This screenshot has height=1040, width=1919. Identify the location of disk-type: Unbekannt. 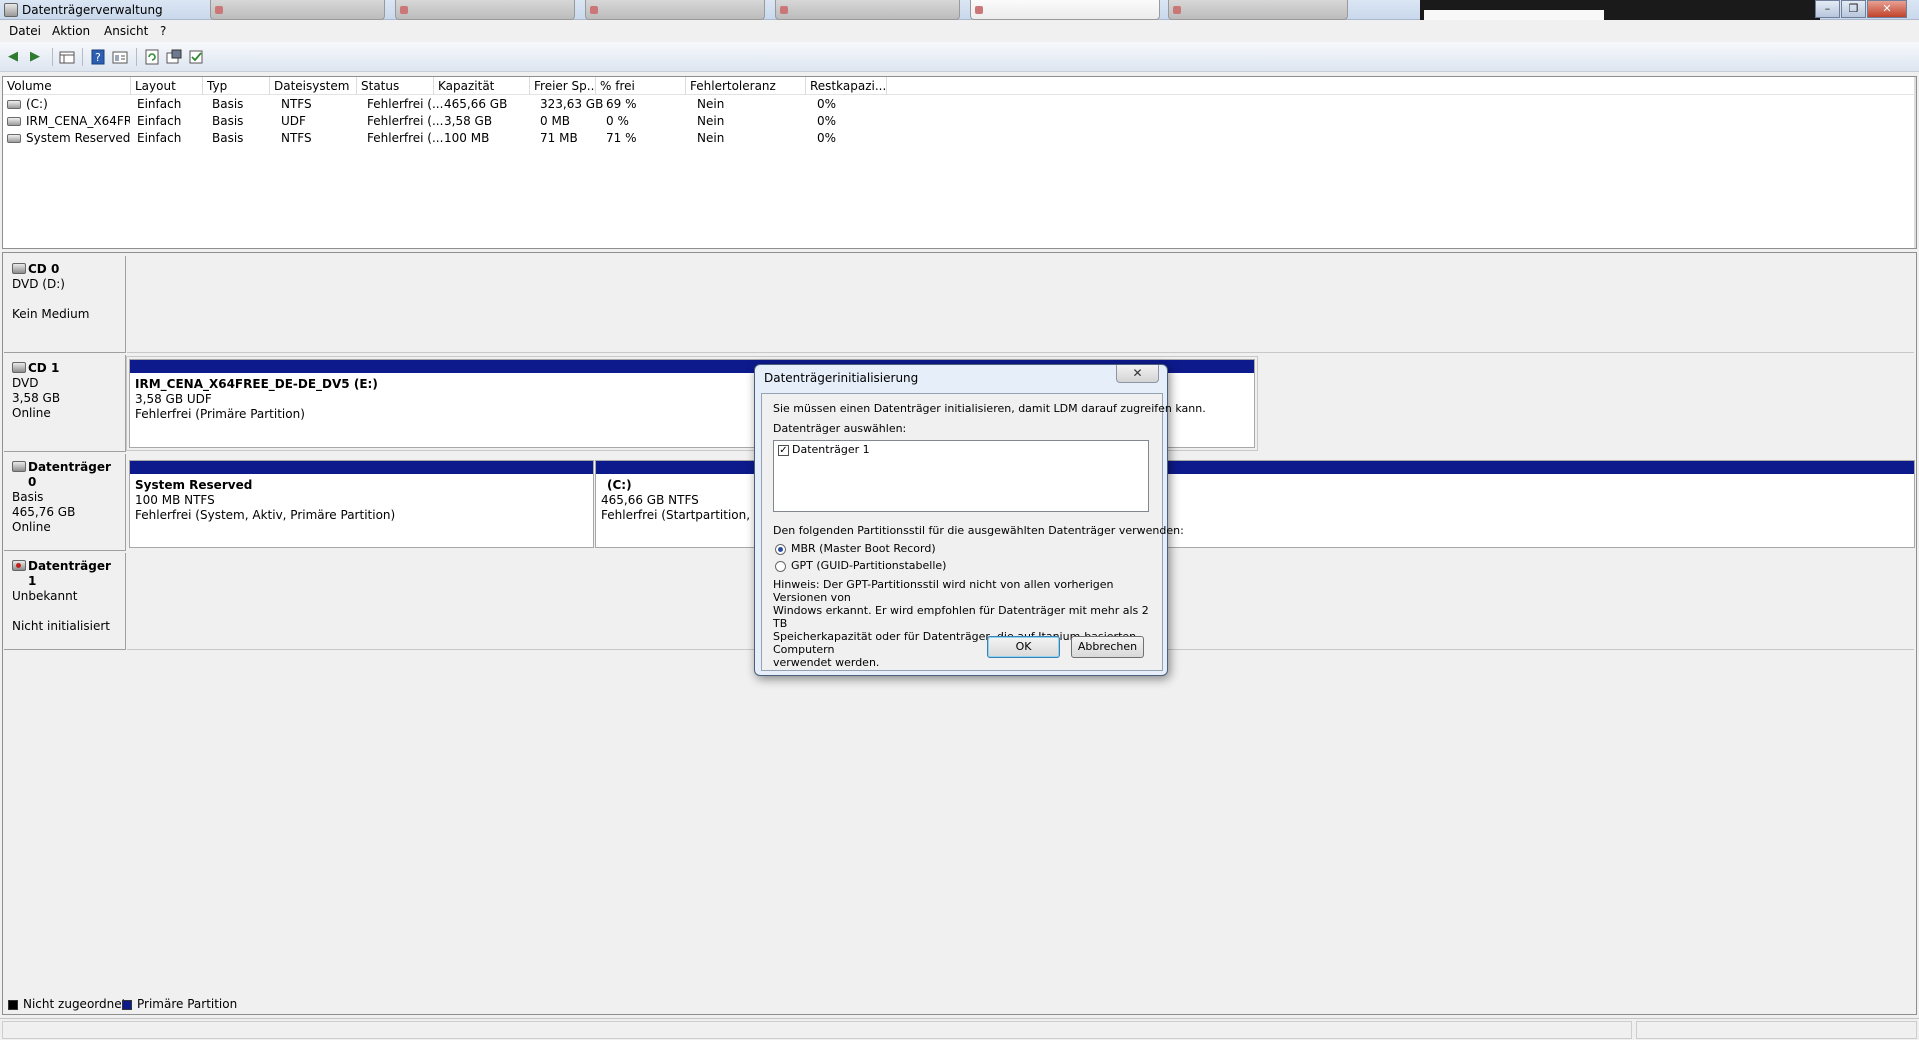
(45, 596).